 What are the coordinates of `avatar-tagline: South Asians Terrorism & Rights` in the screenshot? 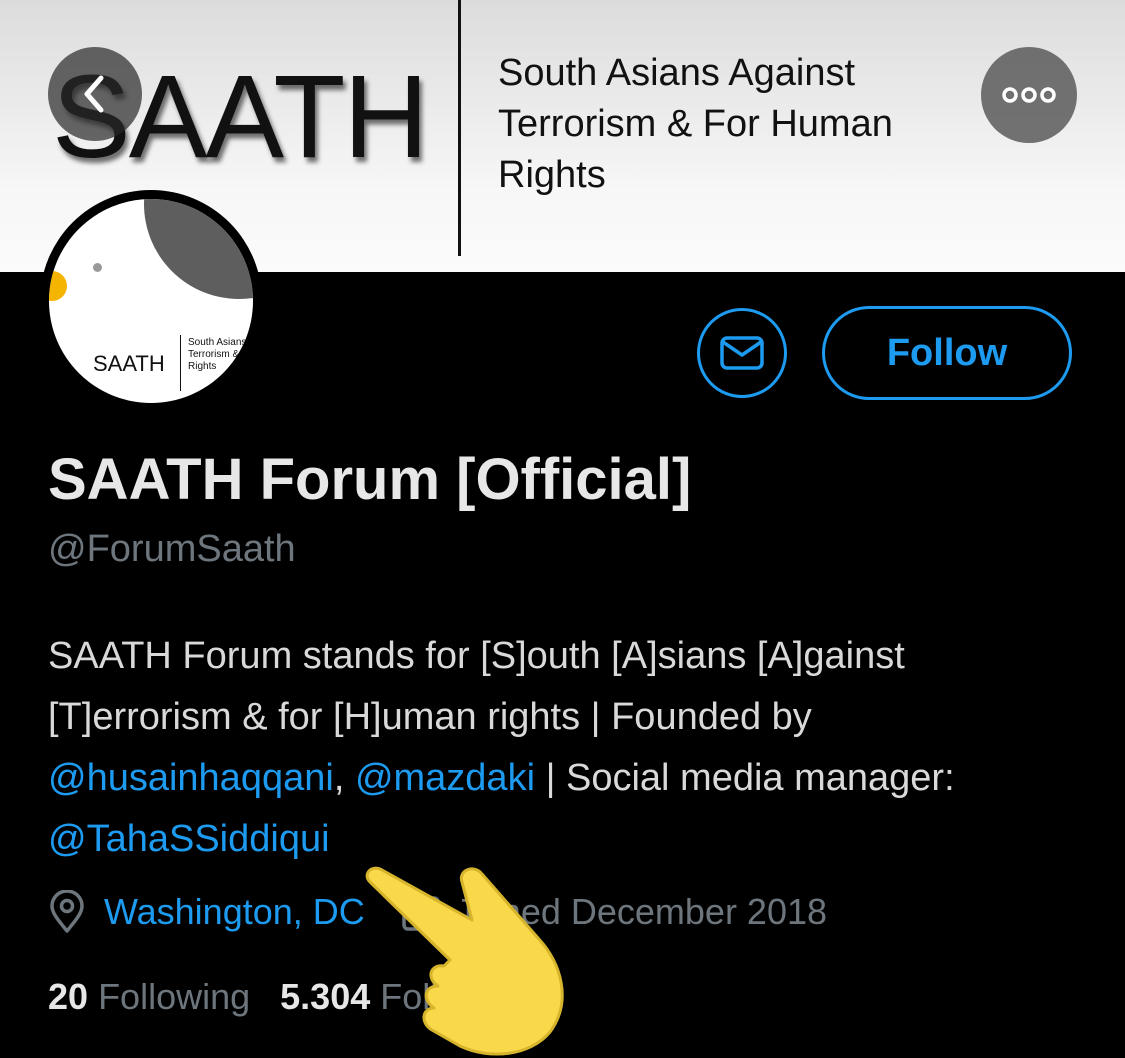 It's located at (217, 354).